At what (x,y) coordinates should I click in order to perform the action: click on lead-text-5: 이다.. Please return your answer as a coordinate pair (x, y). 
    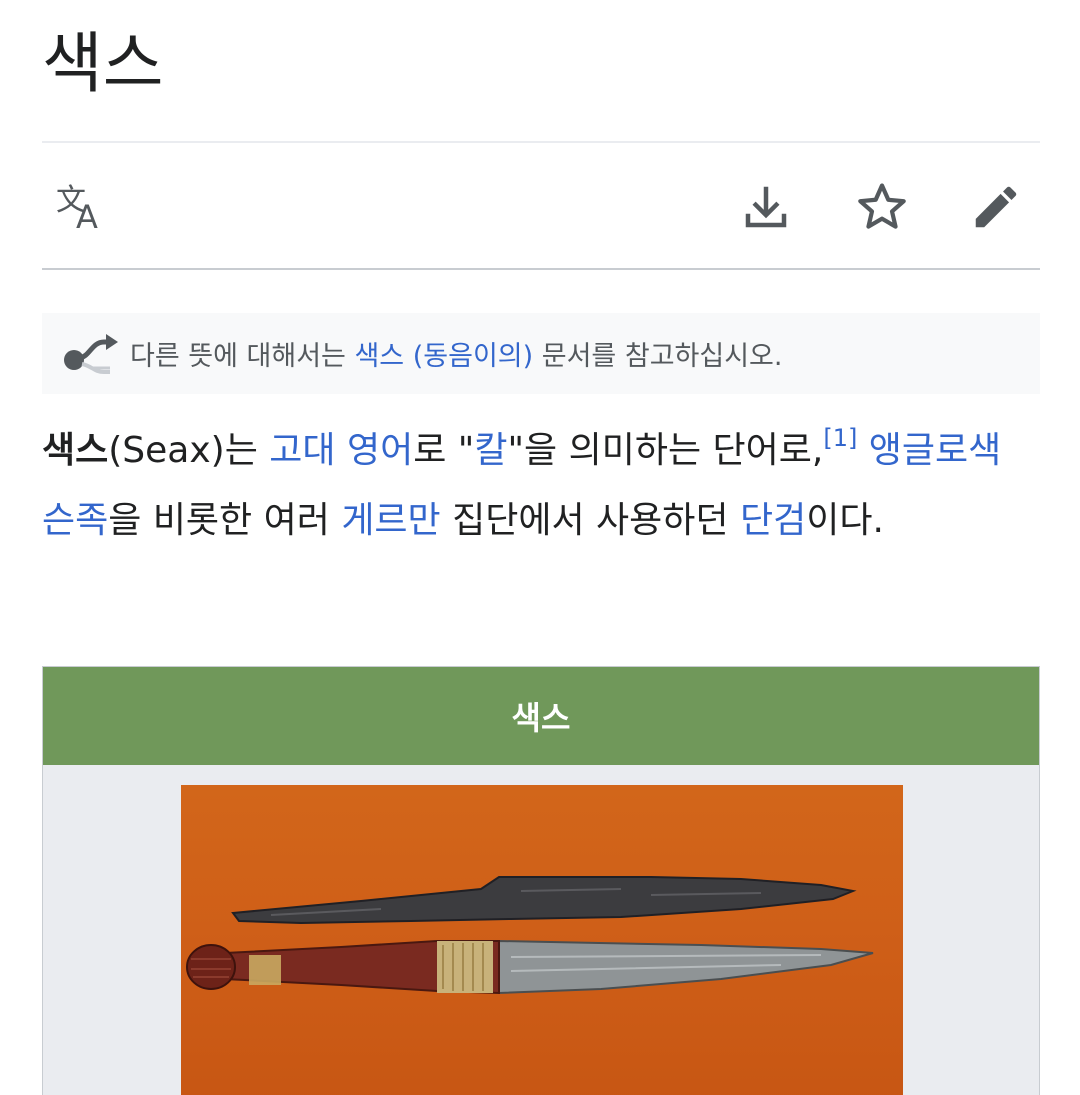
    Looking at the image, I should click on (845, 520).